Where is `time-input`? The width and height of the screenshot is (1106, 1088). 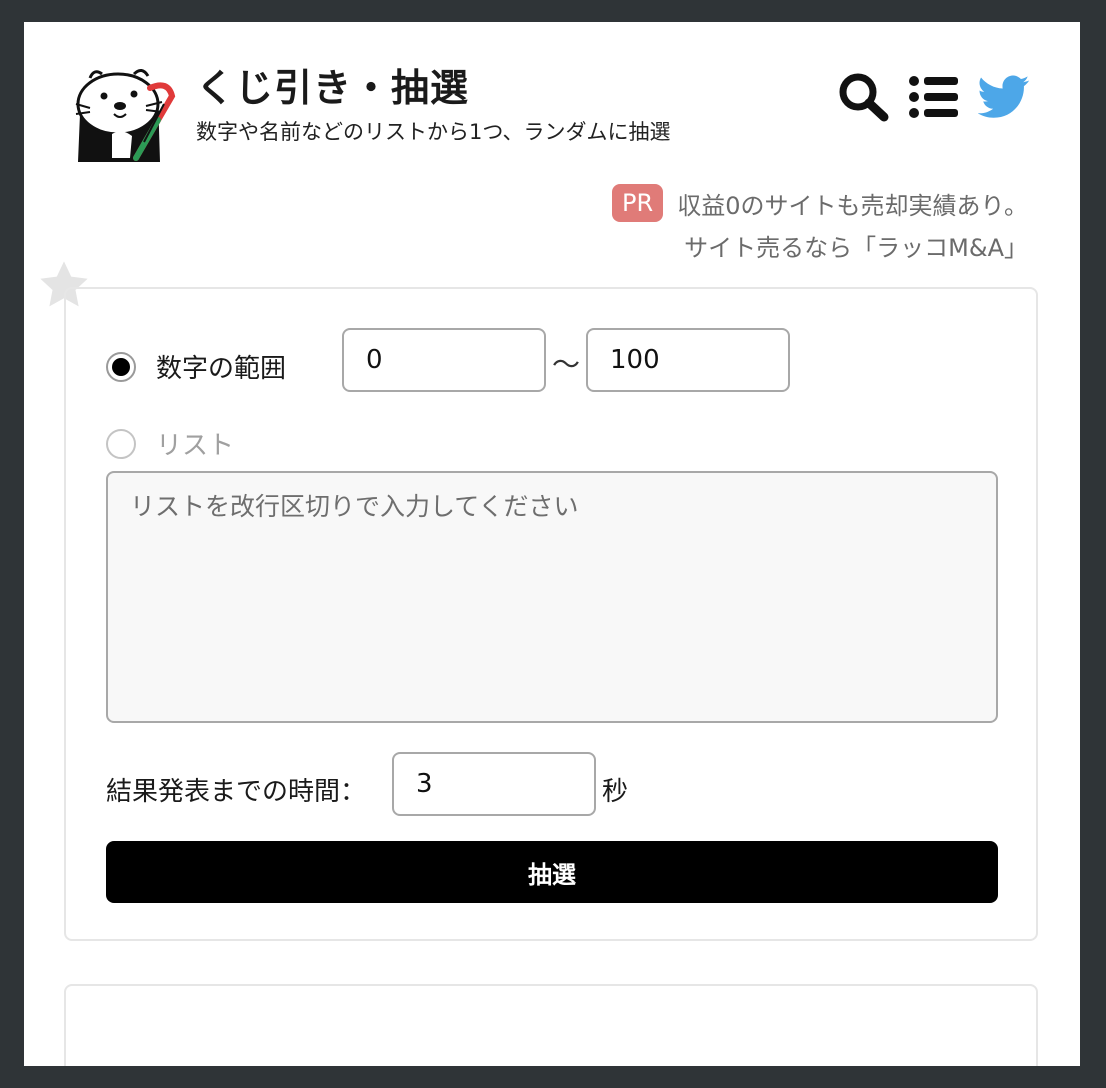
time-input is located at coordinates (494, 784).